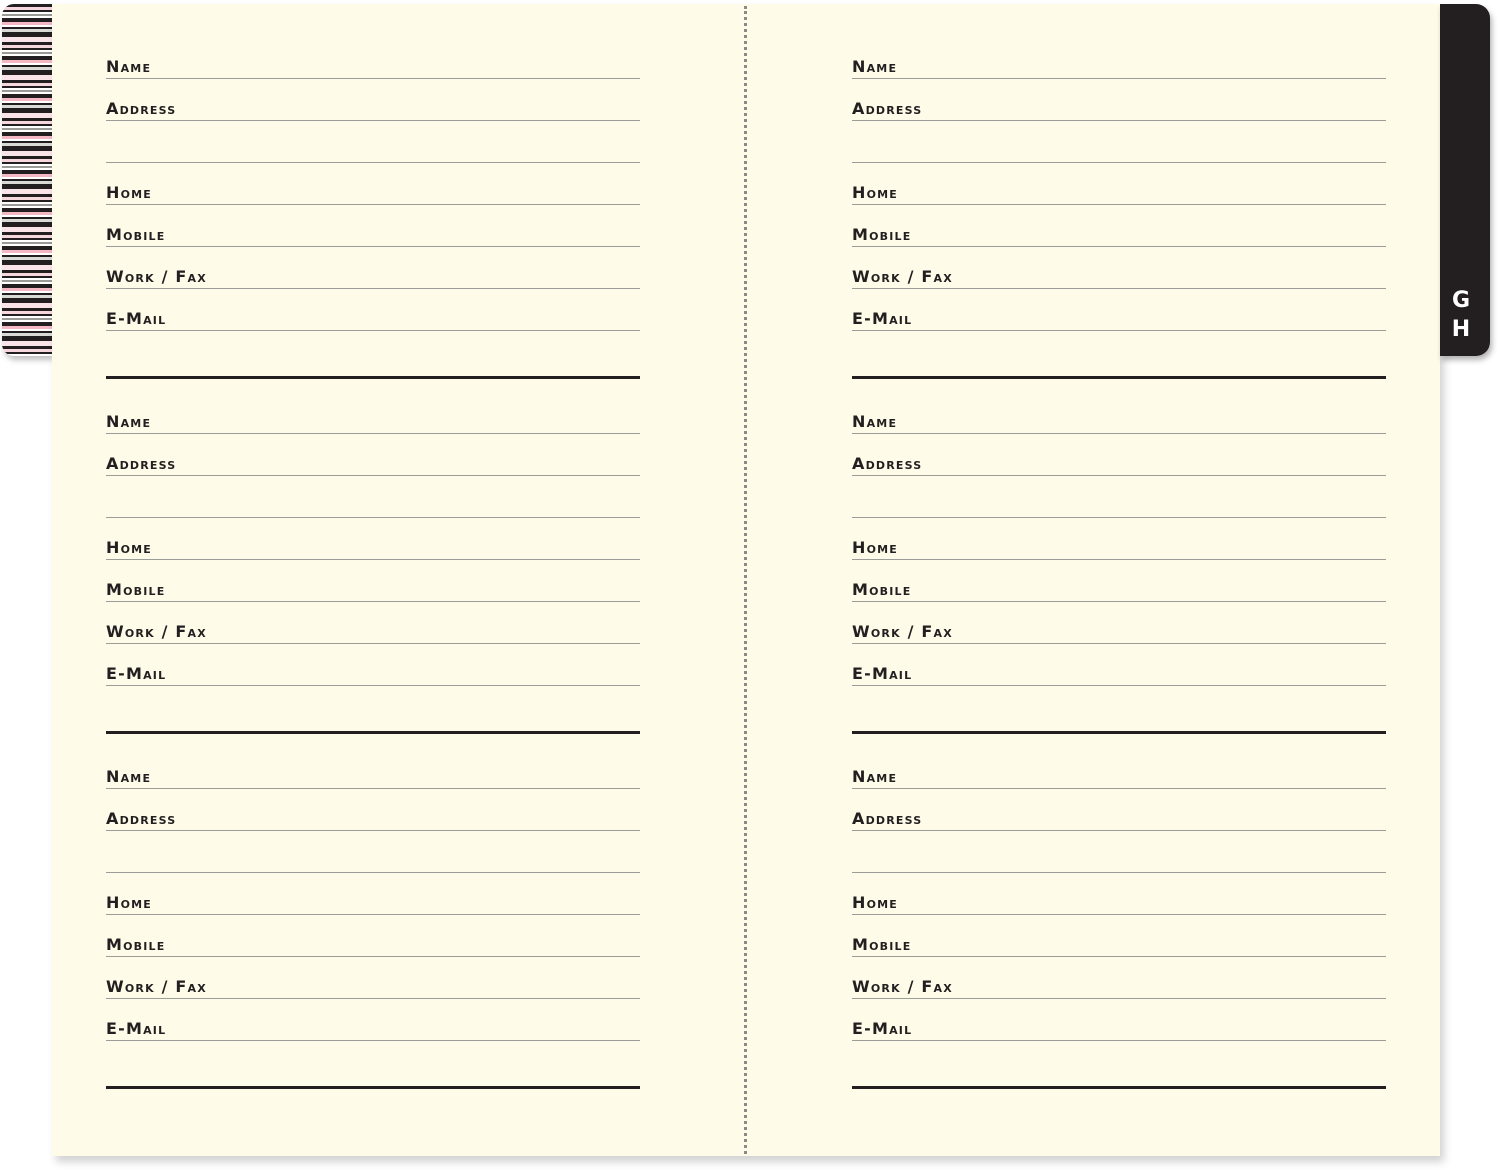 Image resolution: width=1500 pixels, height=1170 pixels. What do you see at coordinates (27, 180) in the screenshot?
I see `striped-spine-edge` at bounding box center [27, 180].